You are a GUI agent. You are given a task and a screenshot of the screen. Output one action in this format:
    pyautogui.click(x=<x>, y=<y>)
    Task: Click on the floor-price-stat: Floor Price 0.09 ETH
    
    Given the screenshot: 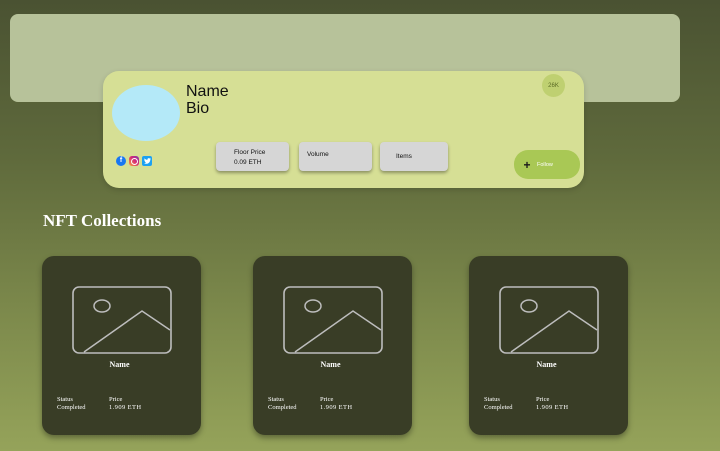 What is the action you would take?
    pyautogui.click(x=252, y=156)
    